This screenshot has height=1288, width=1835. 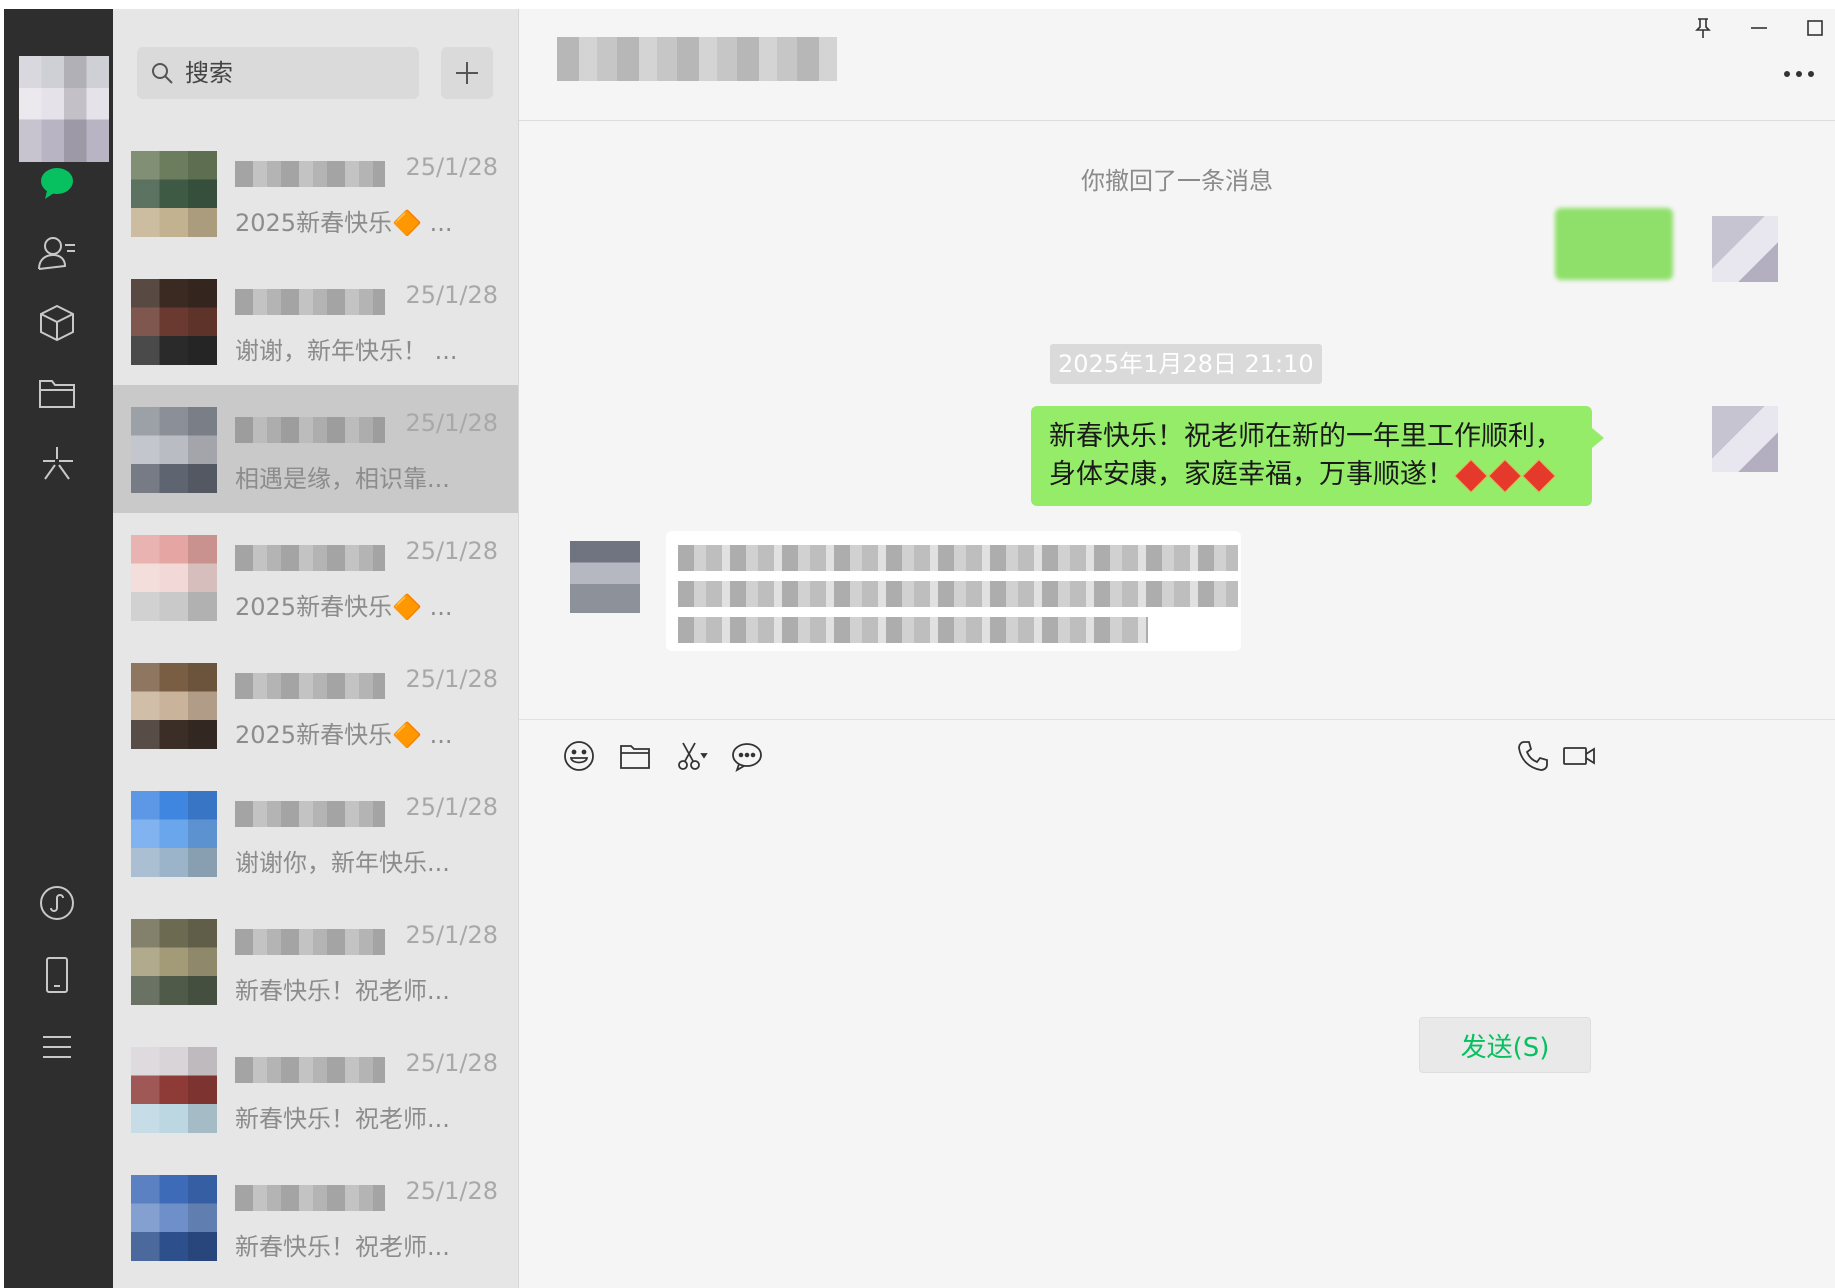 I want to click on nav-files-button, so click(x=57, y=393).